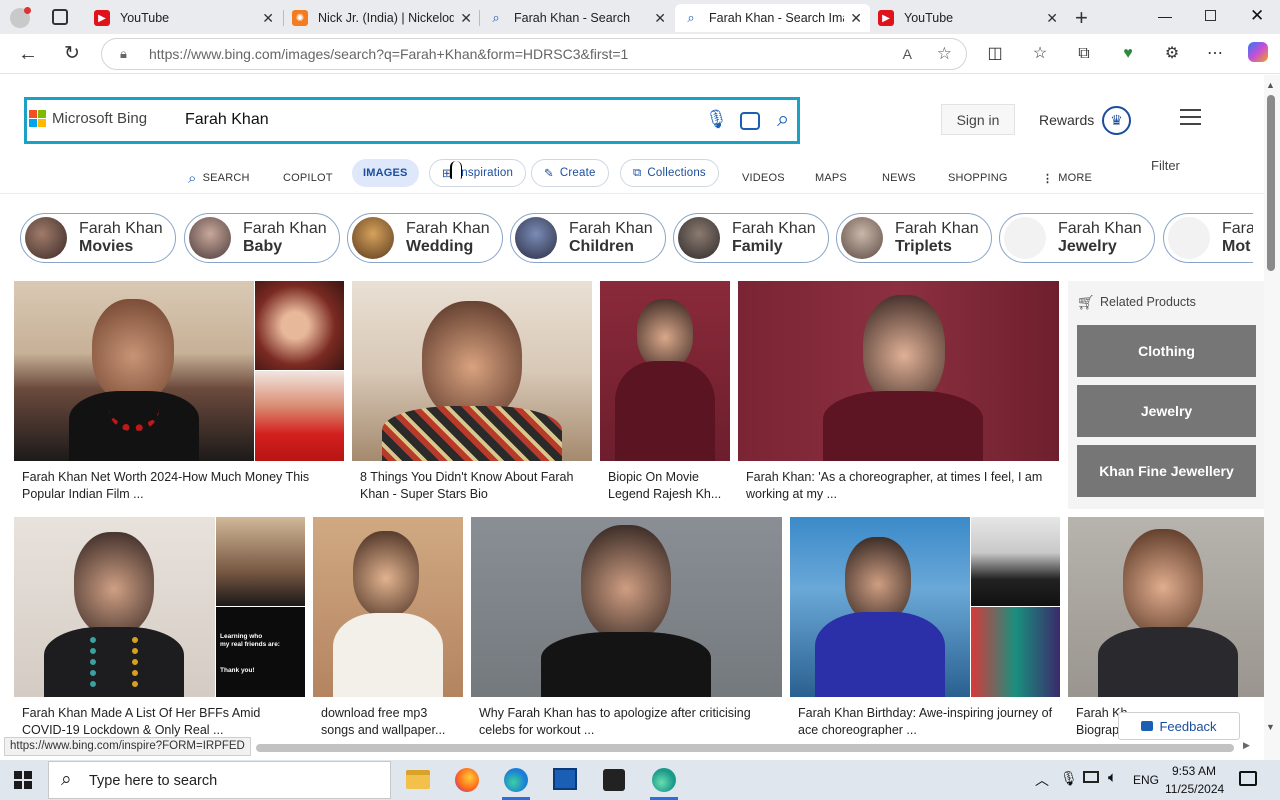 The width and height of the screenshot is (1280, 800). Describe the element at coordinates (1258, 56) in the screenshot. I see `copilot-icon` at that location.